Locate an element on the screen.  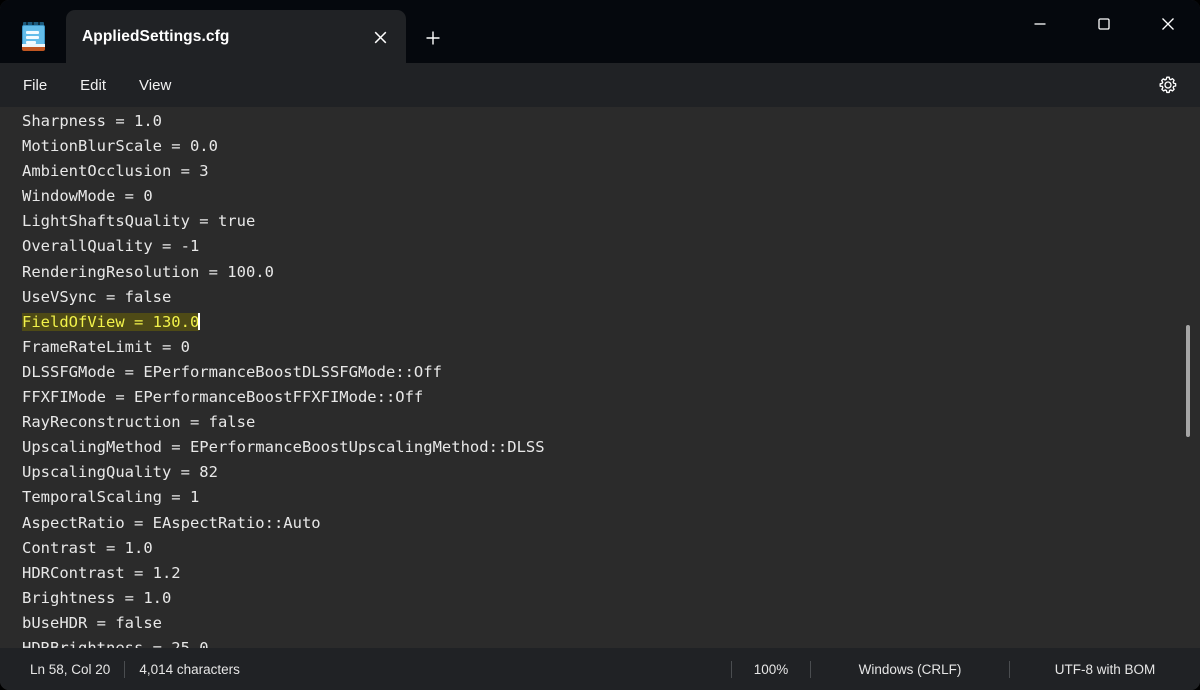
editor-line-text: Sharpness = 1.0 is located at coordinates (92, 121).